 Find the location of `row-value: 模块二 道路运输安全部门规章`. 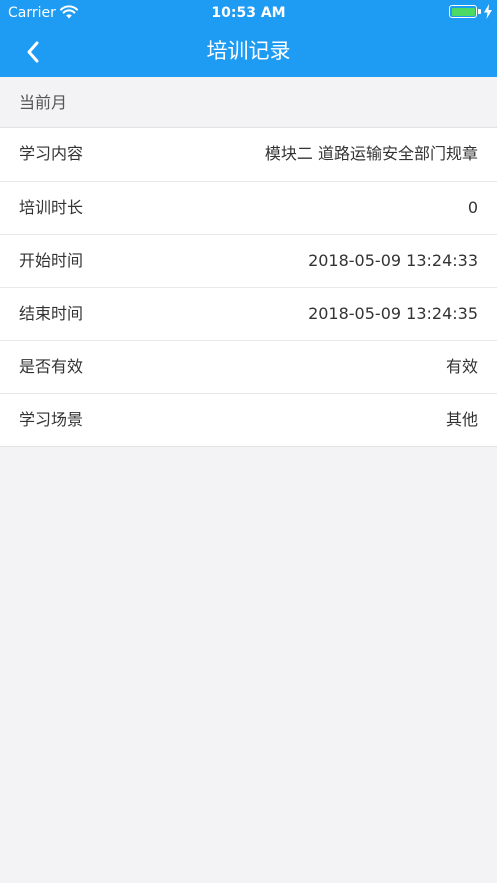

row-value: 模块二 道路运输安全部门规章 is located at coordinates (371, 153).